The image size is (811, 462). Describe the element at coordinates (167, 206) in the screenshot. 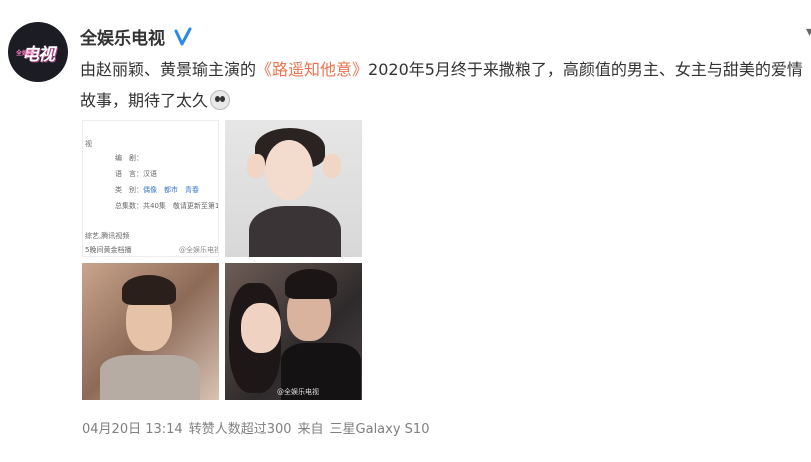

I see `doc-line: 总集数：共40集 敬请更新至第1` at that location.